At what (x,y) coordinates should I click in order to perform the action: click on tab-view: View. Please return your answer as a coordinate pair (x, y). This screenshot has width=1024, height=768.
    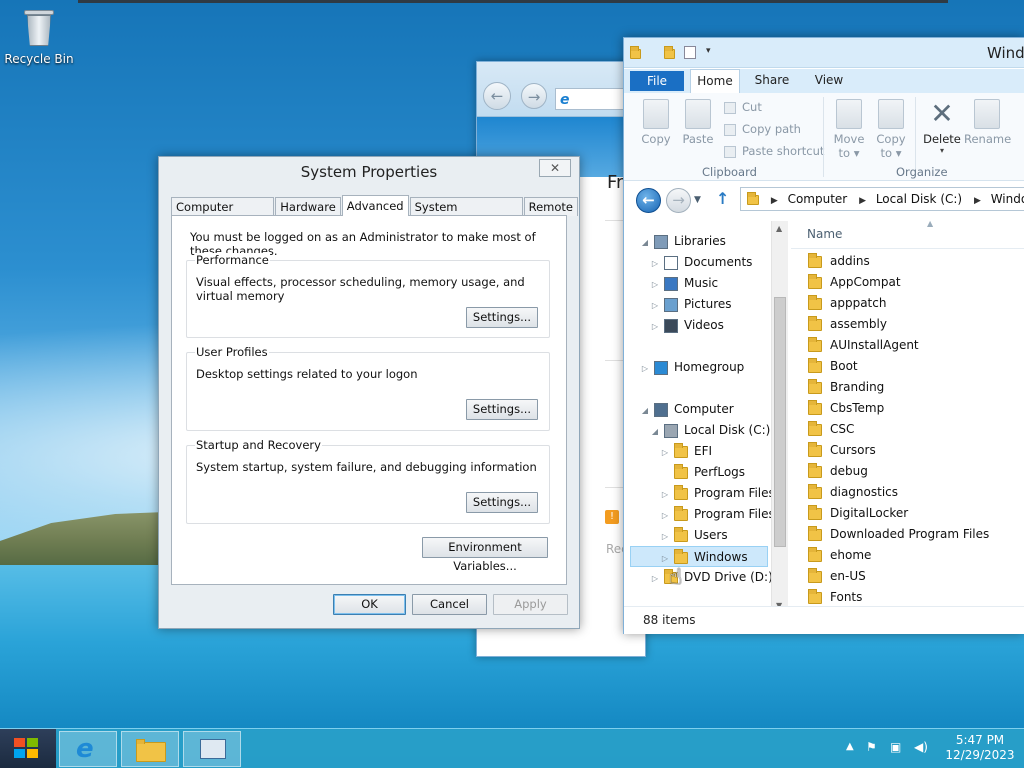
    Looking at the image, I should click on (829, 81).